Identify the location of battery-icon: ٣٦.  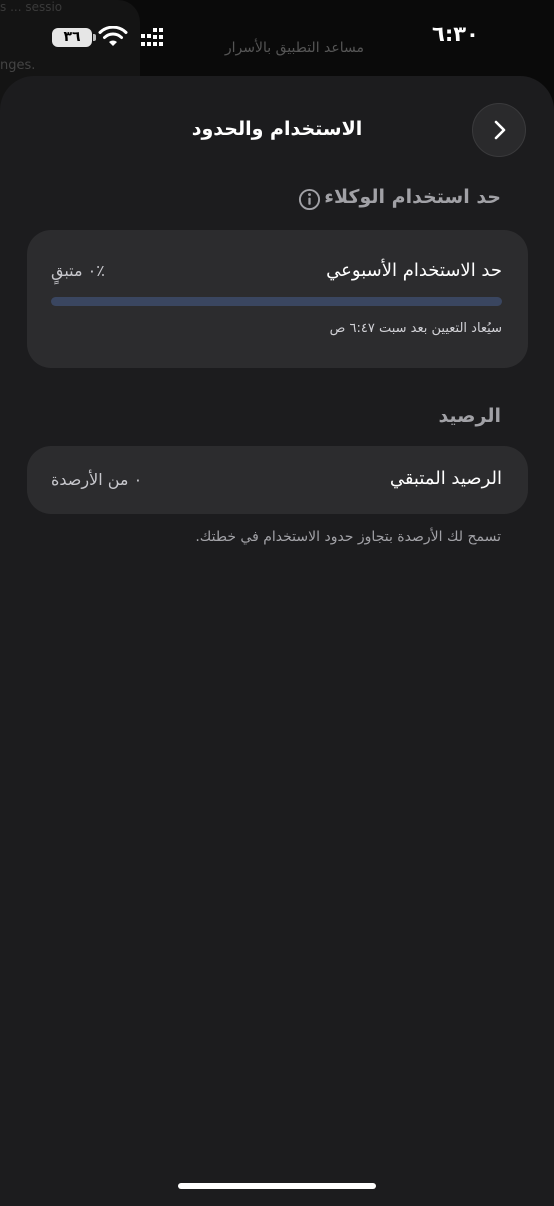
(72, 37).